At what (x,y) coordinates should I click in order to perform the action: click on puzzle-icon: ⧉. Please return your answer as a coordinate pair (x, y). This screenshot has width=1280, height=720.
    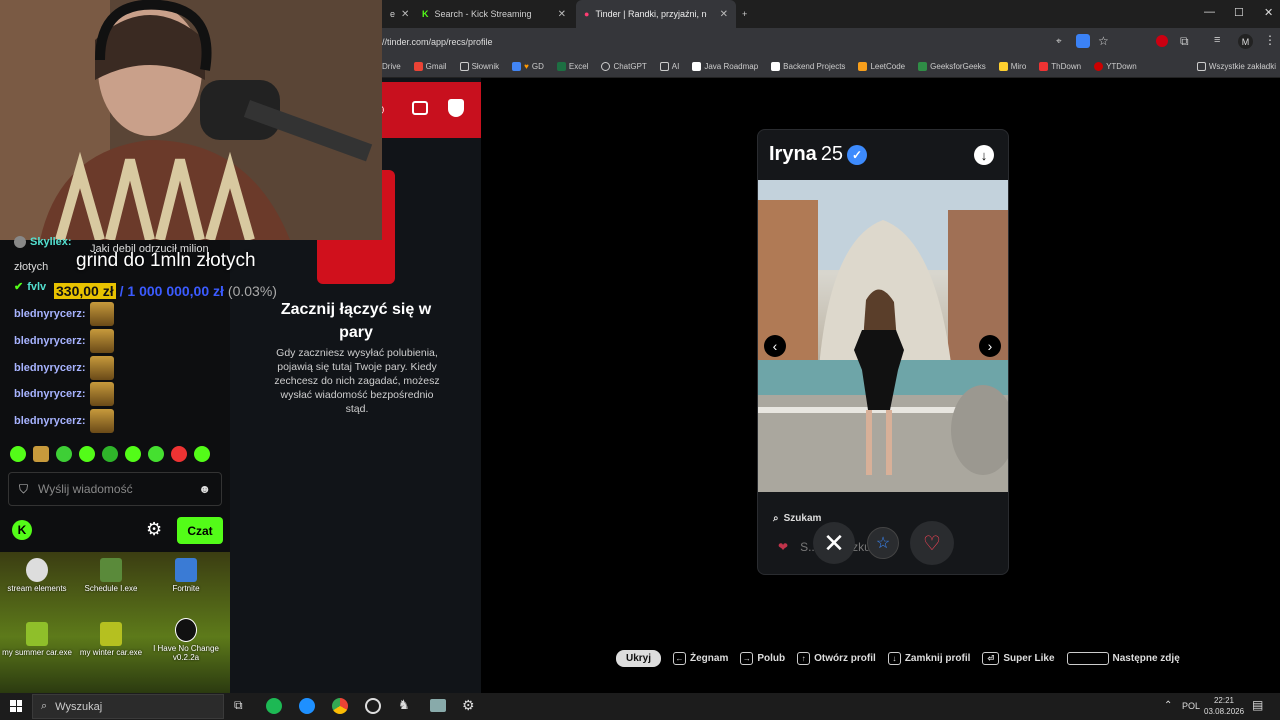
    Looking at the image, I should click on (1184, 41).